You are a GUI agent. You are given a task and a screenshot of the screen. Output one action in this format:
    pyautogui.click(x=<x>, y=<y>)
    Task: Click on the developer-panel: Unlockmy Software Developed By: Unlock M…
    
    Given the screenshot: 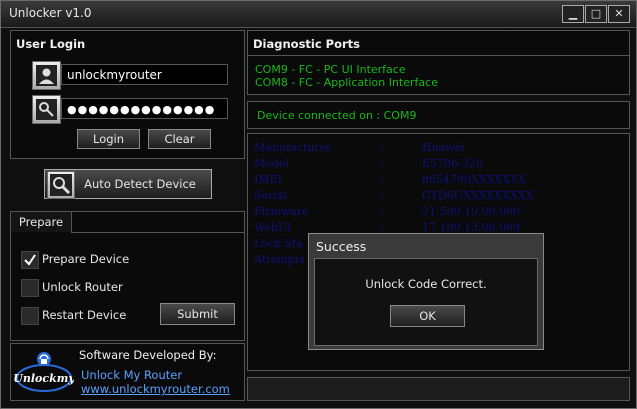 What is the action you would take?
    pyautogui.click(x=127, y=372)
    